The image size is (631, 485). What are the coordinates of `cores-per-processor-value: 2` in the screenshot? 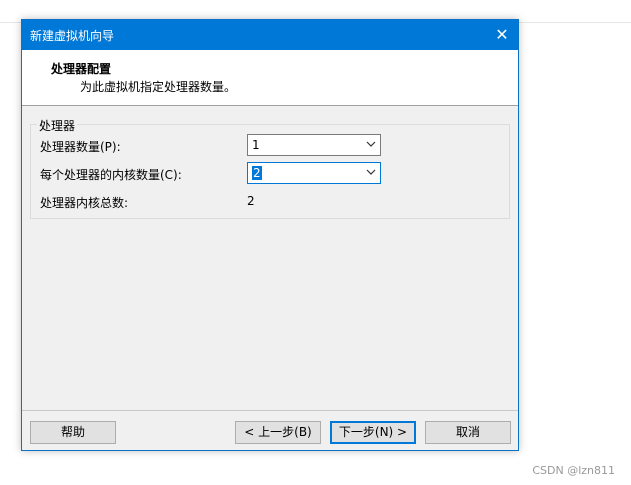 It's located at (257, 173).